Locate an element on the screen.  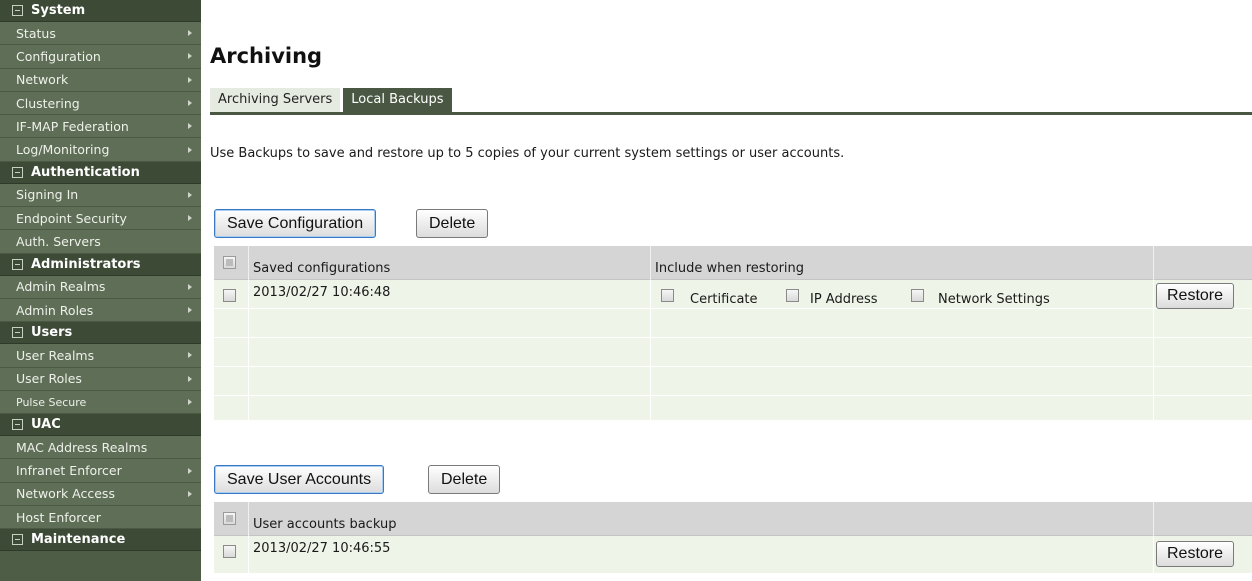
sidebar-item-mac-address-realms: MAC Address Realms is located at coordinates (100, 448).